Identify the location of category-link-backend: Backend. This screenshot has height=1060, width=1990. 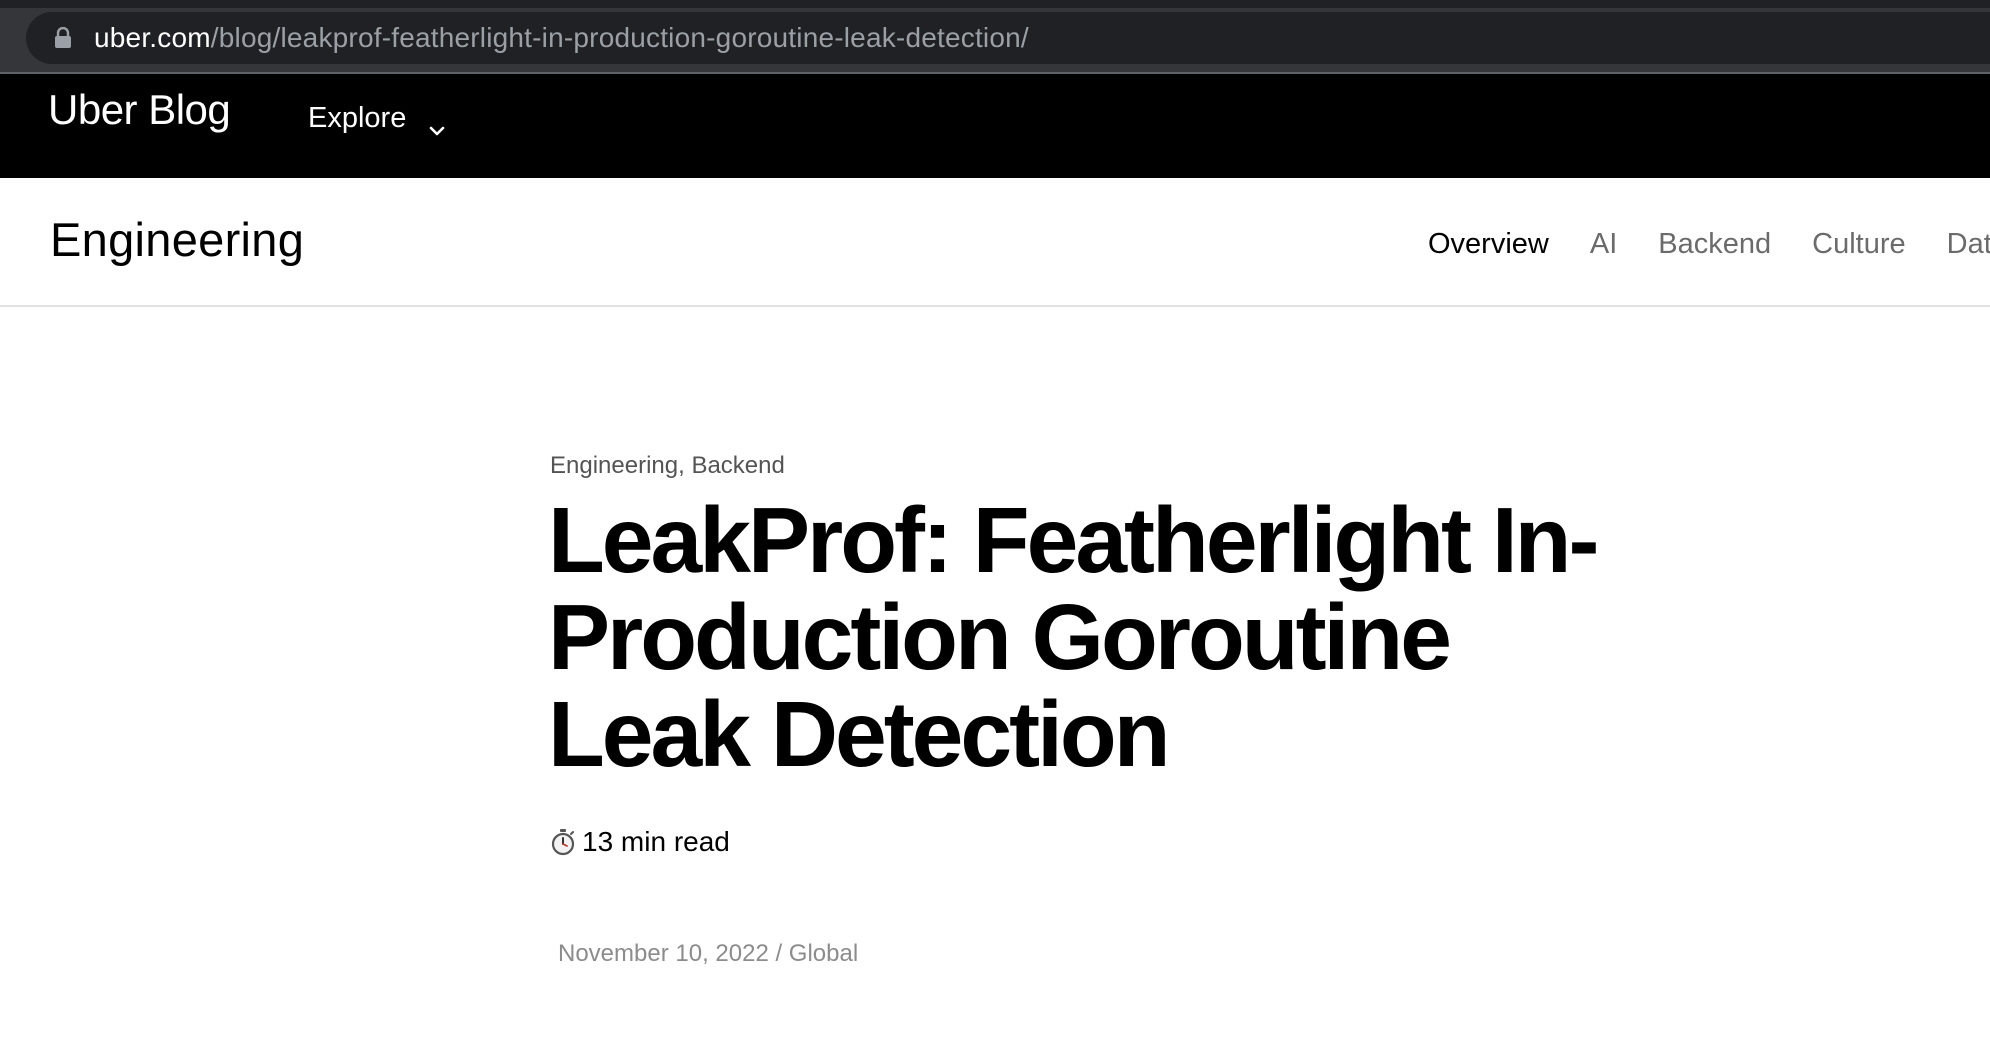
(737, 465).